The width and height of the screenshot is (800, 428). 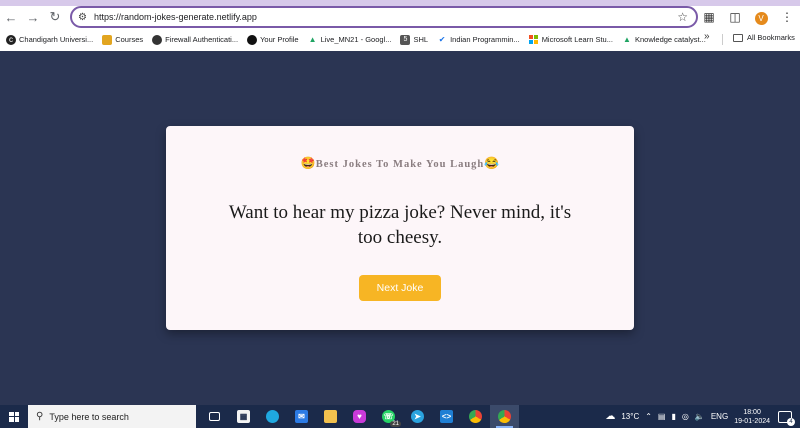 What do you see at coordinates (786, 418) in the screenshot?
I see `notification-icon: 4` at bounding box center [786, 418].